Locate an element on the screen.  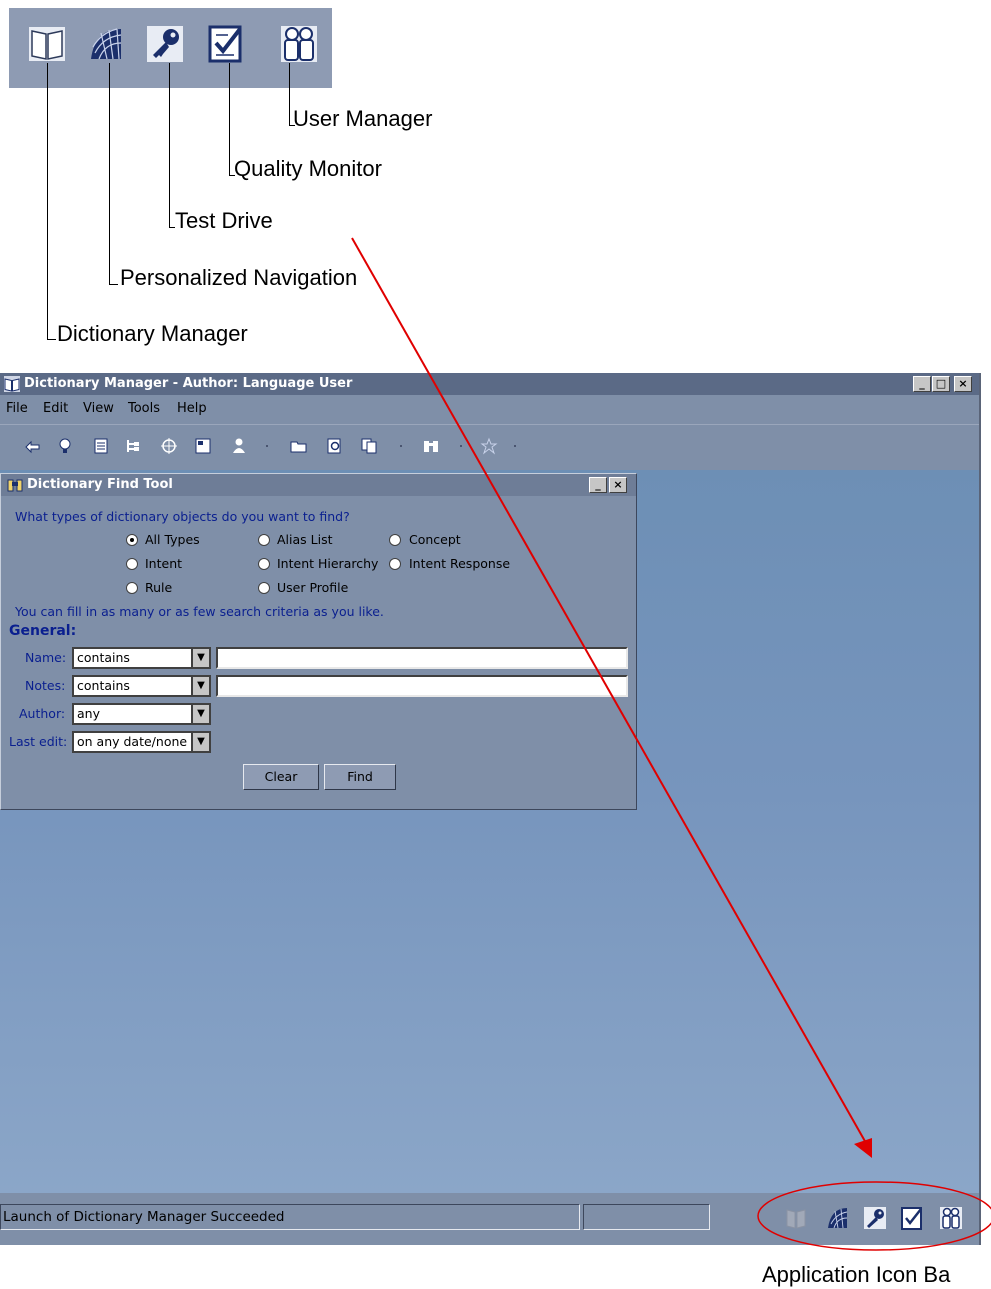
toolbar is located at coordinates (489, 445).